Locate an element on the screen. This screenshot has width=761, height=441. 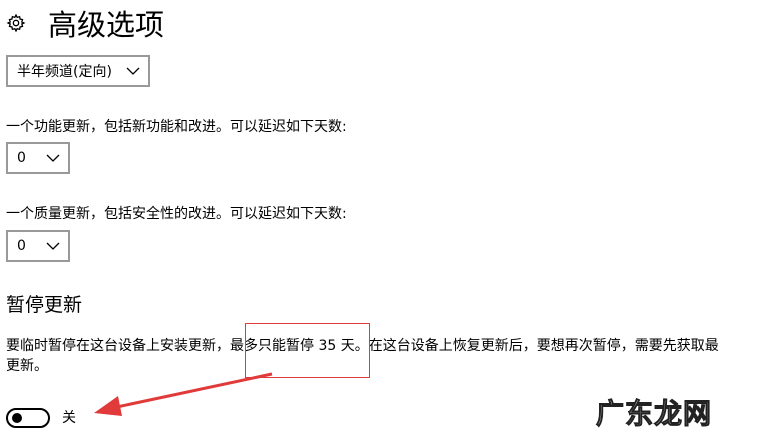
pause-description-line2: 更新。 is located at coordinates (27, 366).